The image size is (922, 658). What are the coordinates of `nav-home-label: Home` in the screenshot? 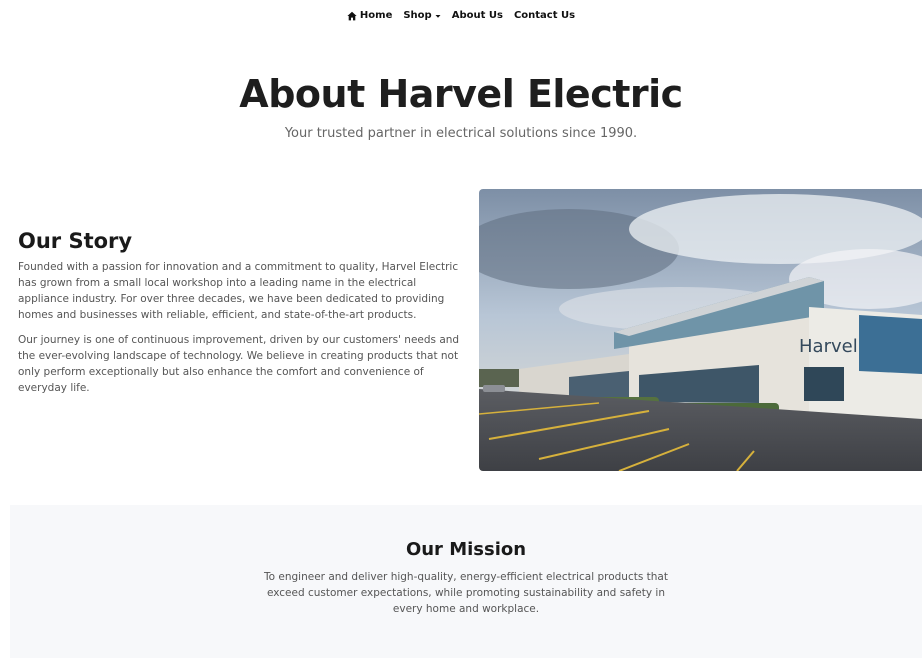 It's located at (376, 15).